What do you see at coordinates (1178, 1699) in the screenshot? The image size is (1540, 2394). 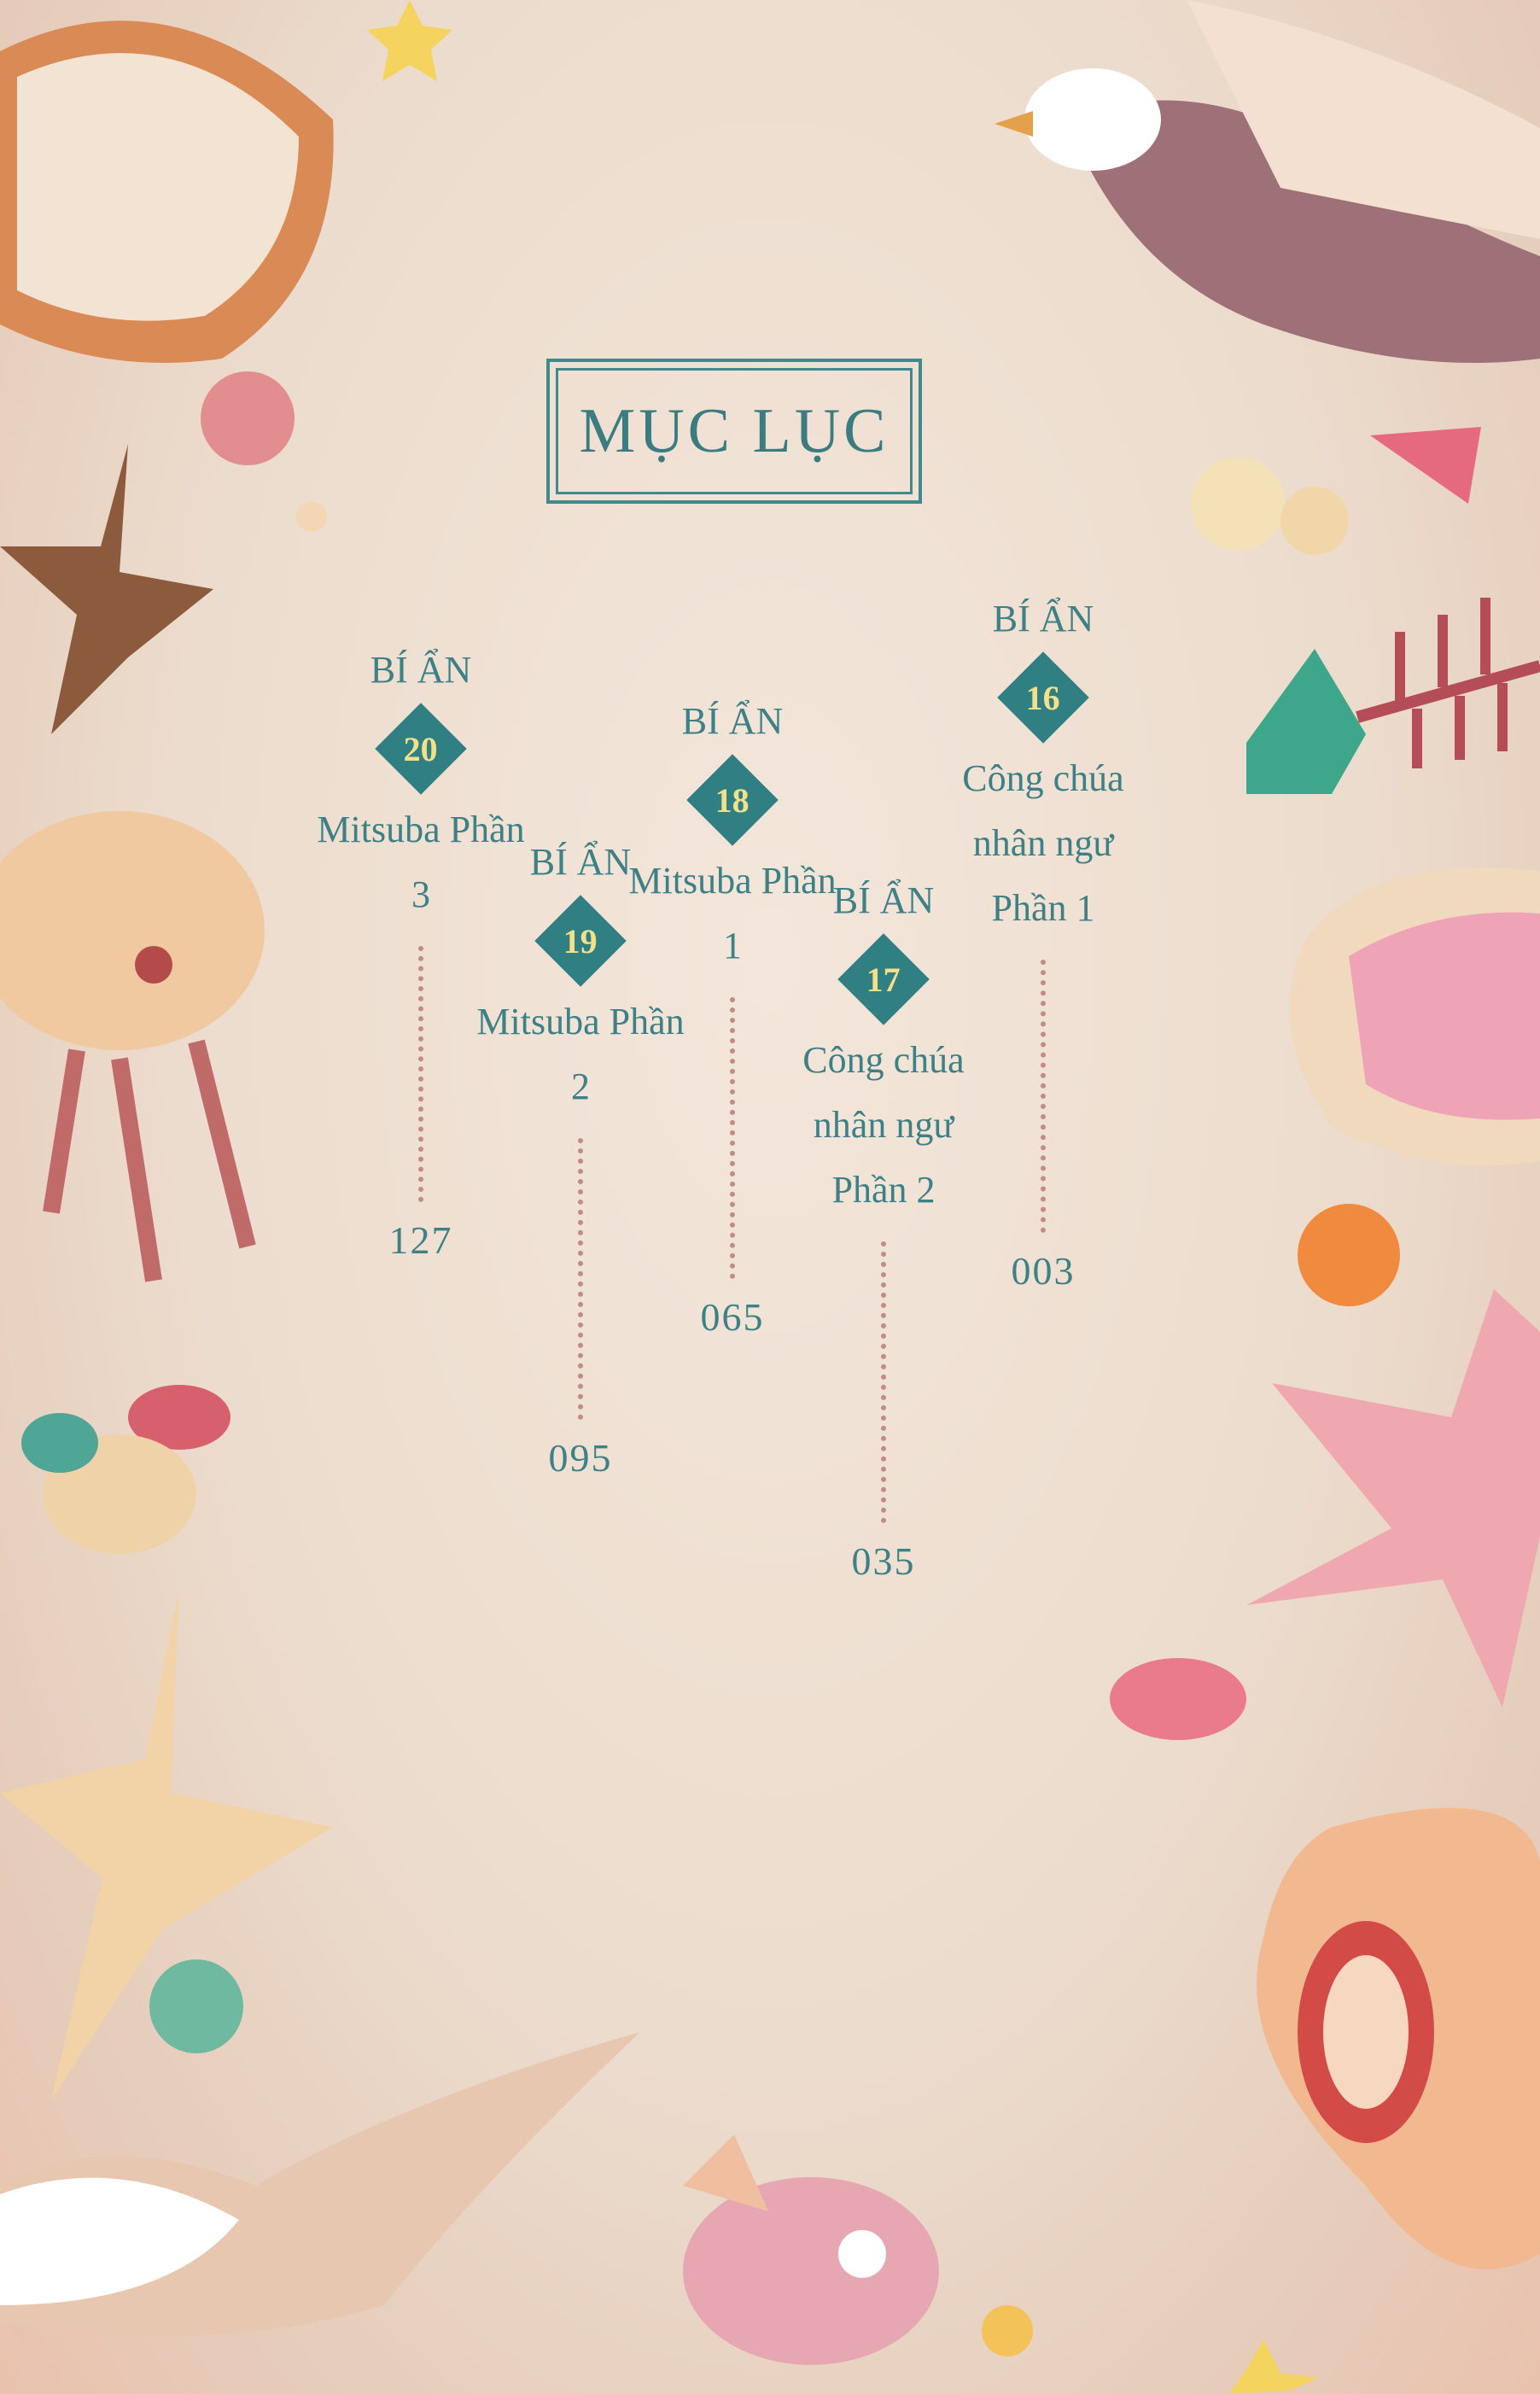 I see `ring-icon` at bounding box center [1178, 1699].